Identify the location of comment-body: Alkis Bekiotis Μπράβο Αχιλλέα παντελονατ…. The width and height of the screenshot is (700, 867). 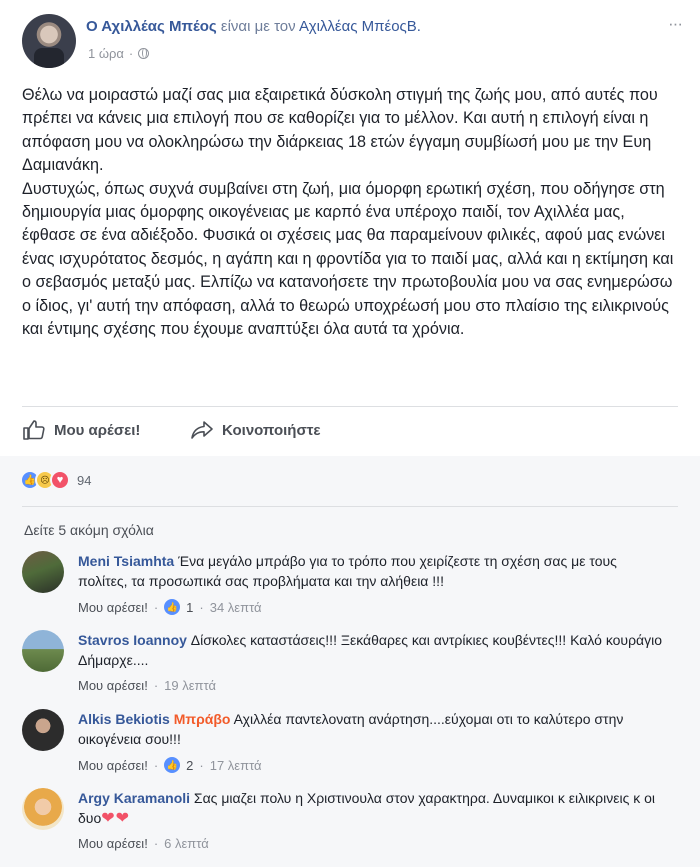
(373, 729).